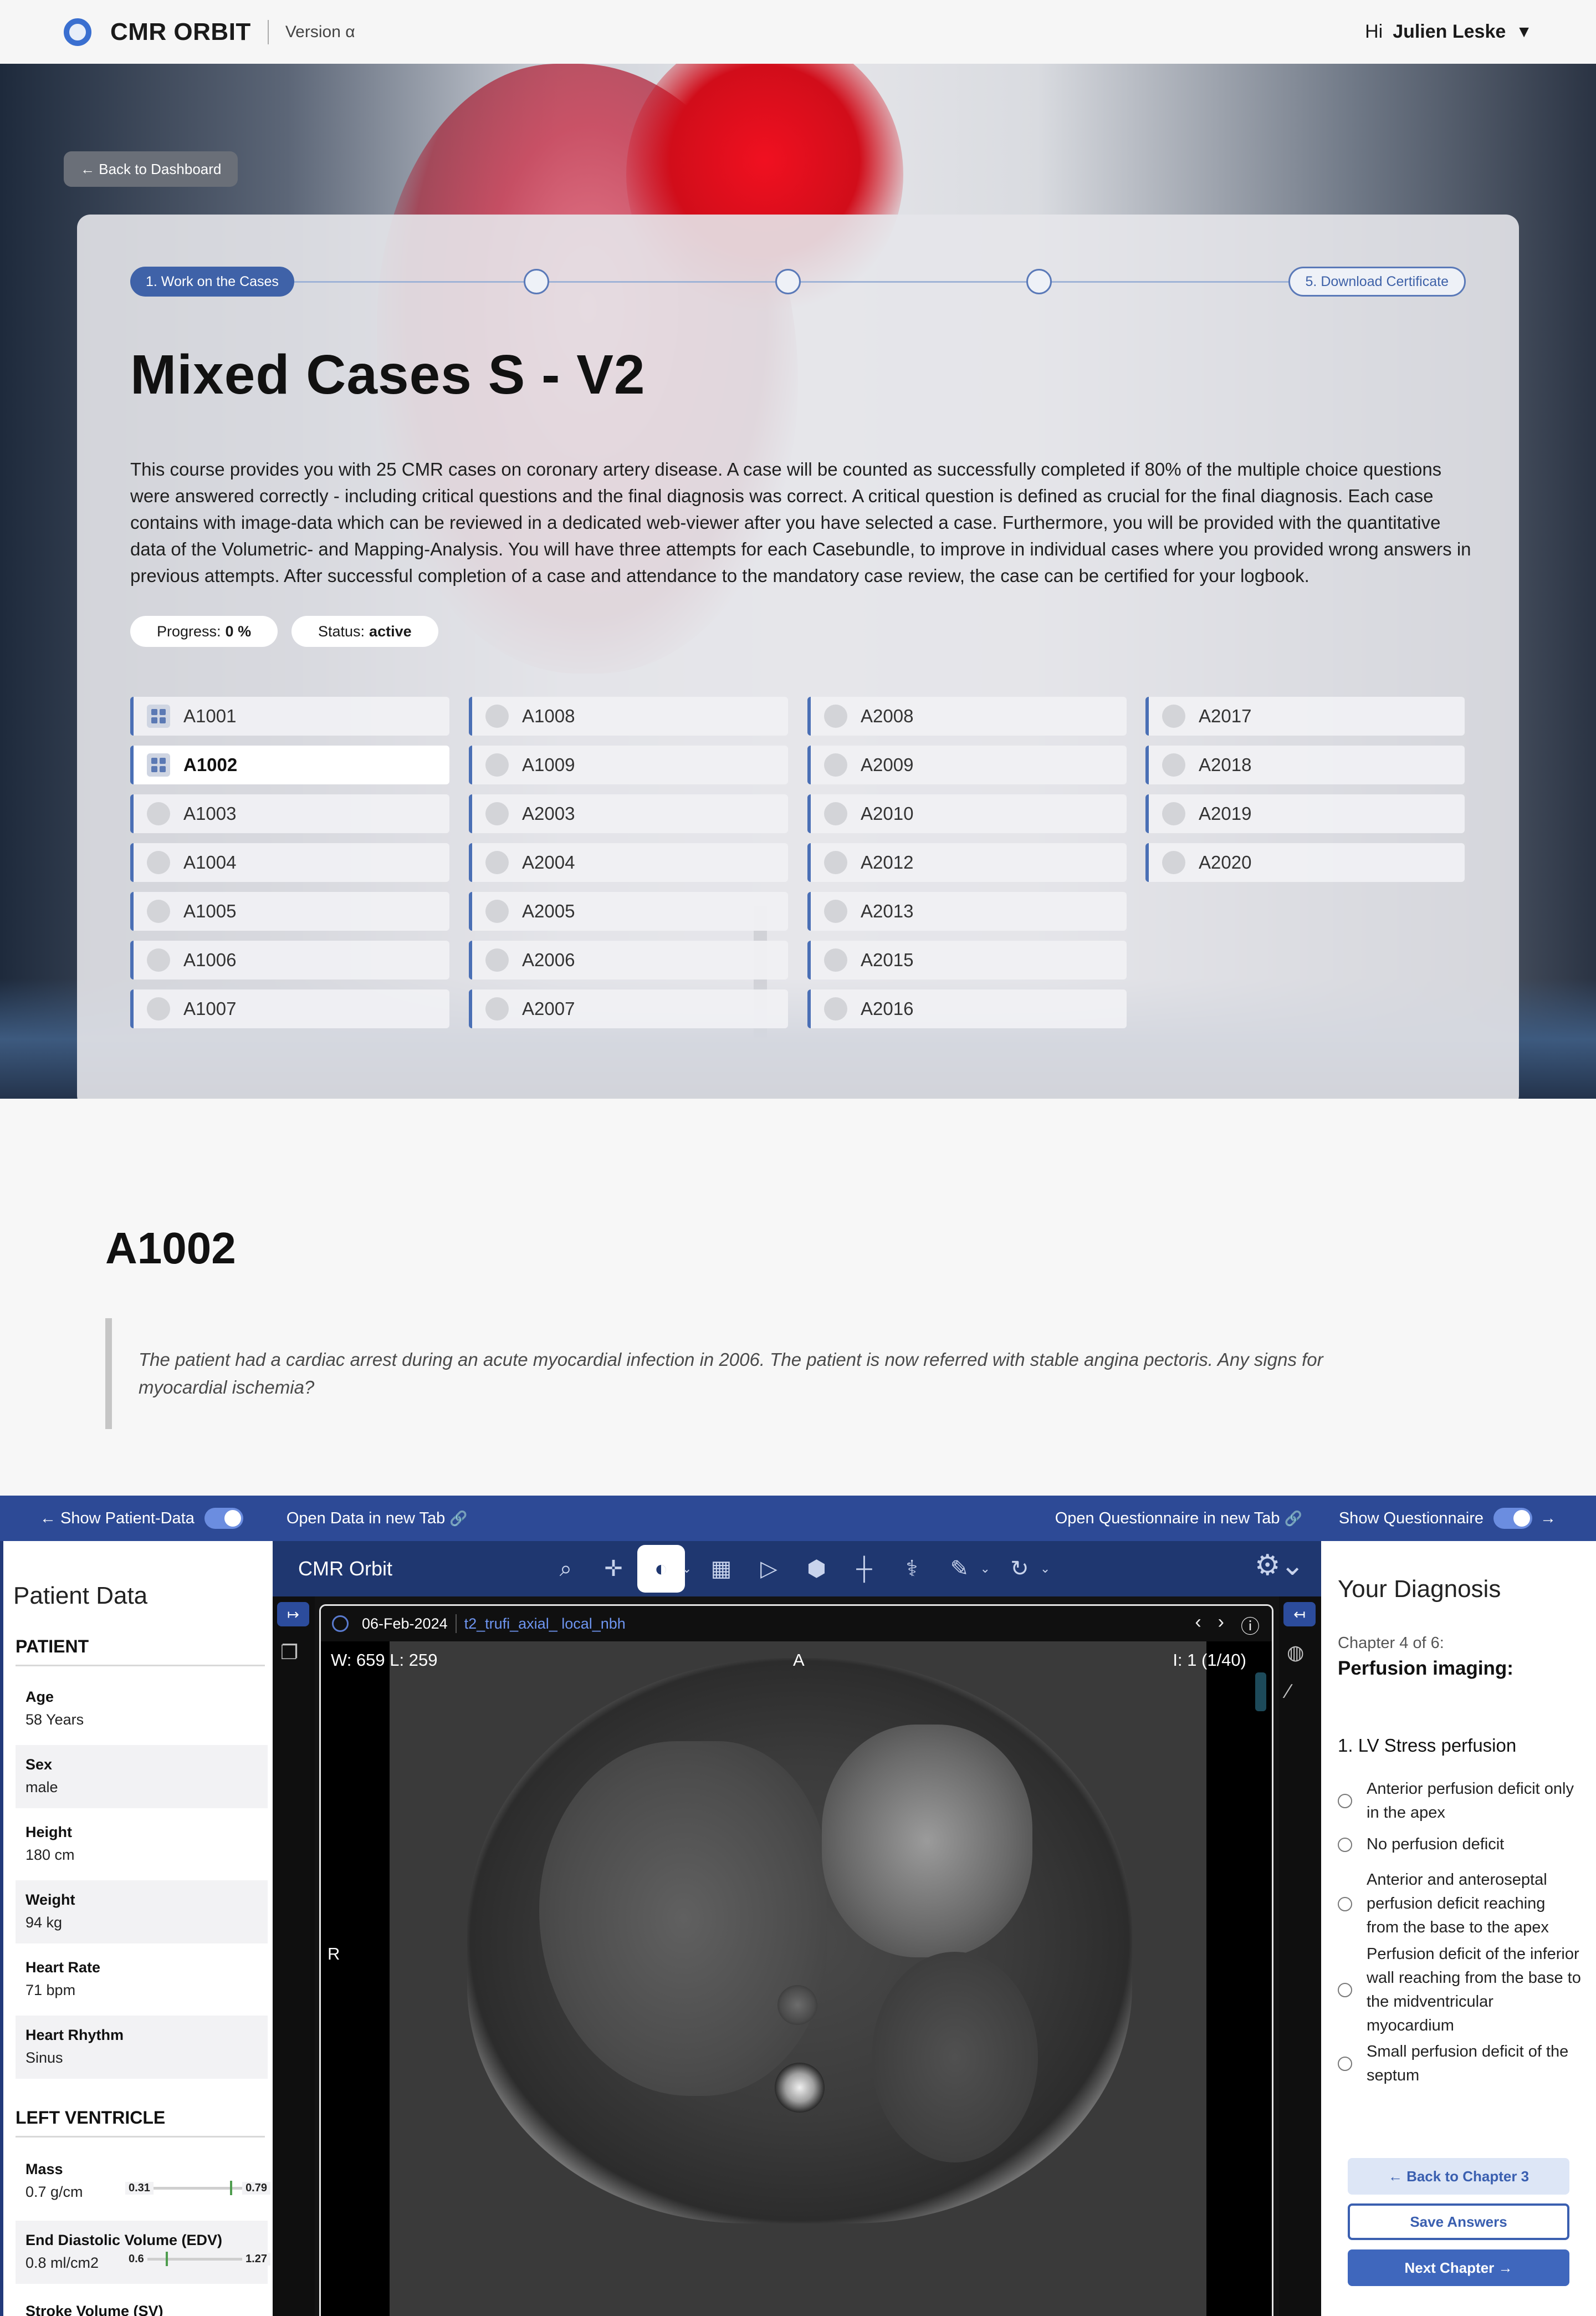  What do you see at coordinates (1512, 1518) in the screenshot?
I see `questionnaire-toggle` at bounding box center [1512, 1518].